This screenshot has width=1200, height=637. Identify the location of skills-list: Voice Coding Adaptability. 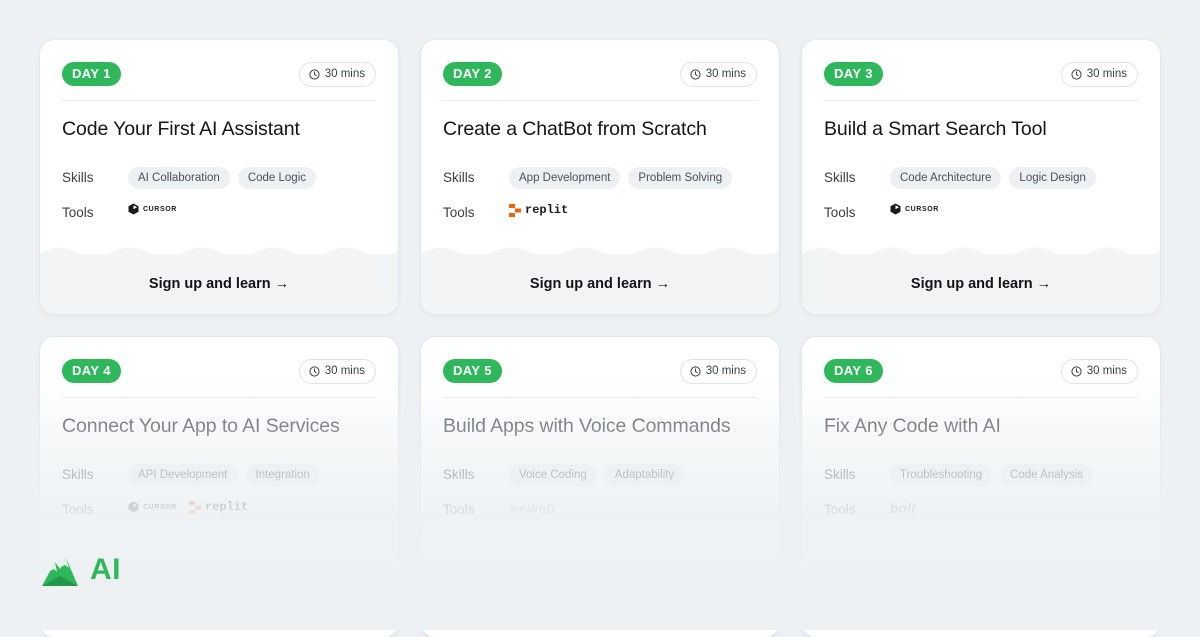
(597, 475).